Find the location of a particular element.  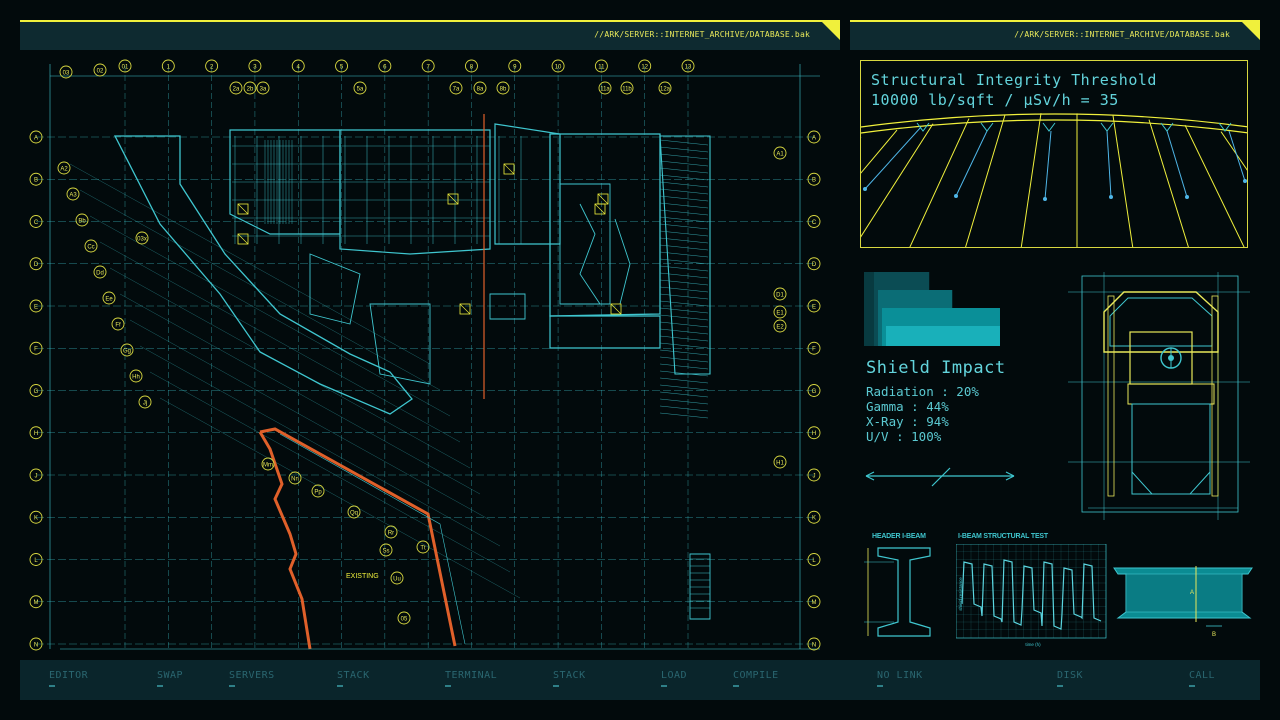

svg-text: 01 is located at coordinates (125, 67).